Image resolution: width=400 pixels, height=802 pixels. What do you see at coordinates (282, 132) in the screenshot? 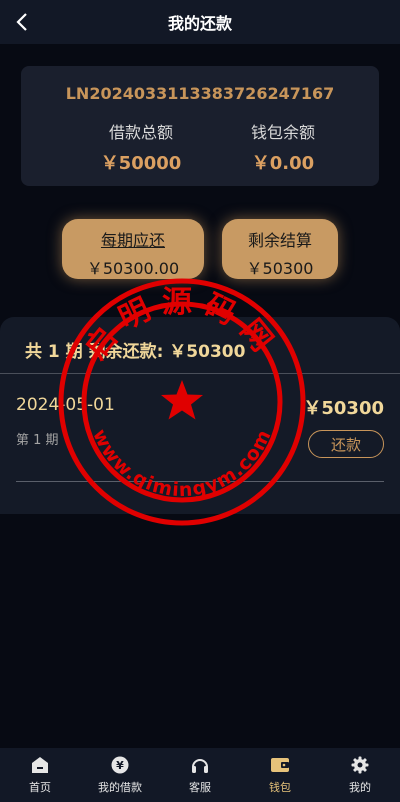
I see `wallet-balance-label: 钱包余额` at bounding box center [282, 132].